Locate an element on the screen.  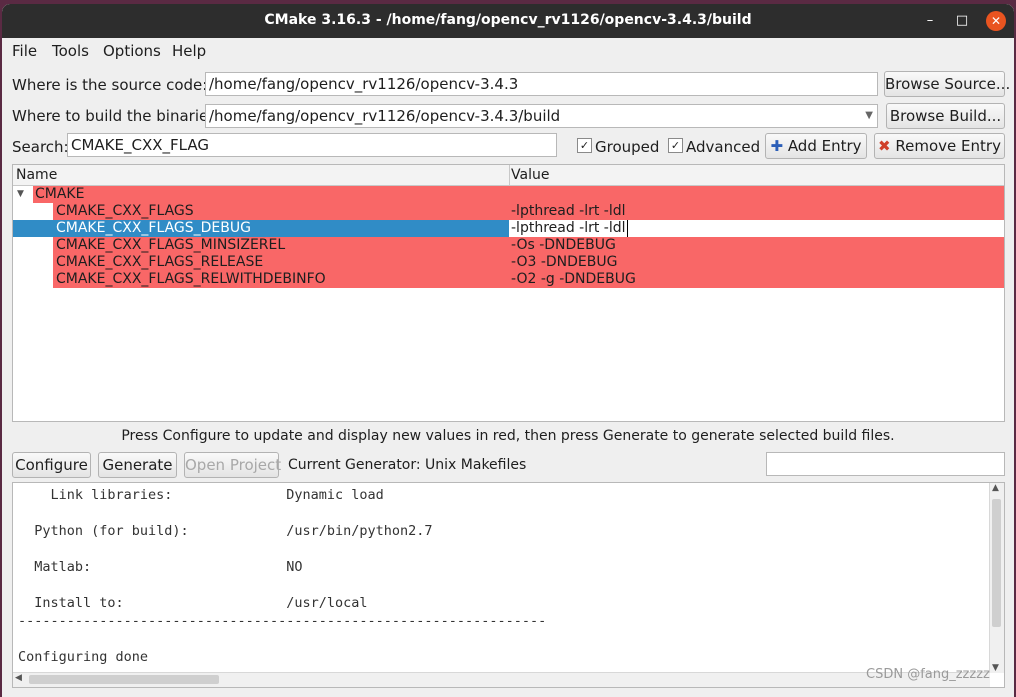
row-name: CMAKE_CXX_FLAGS_RELEASE is located at coordinates (160, 262).